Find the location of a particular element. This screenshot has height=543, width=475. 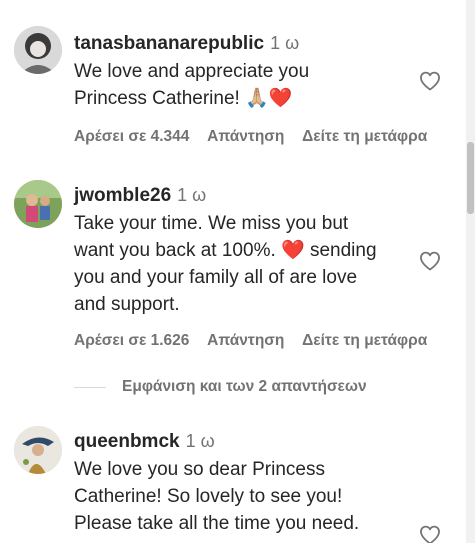

username: jwomble26 is located at coordinates (122, 195).